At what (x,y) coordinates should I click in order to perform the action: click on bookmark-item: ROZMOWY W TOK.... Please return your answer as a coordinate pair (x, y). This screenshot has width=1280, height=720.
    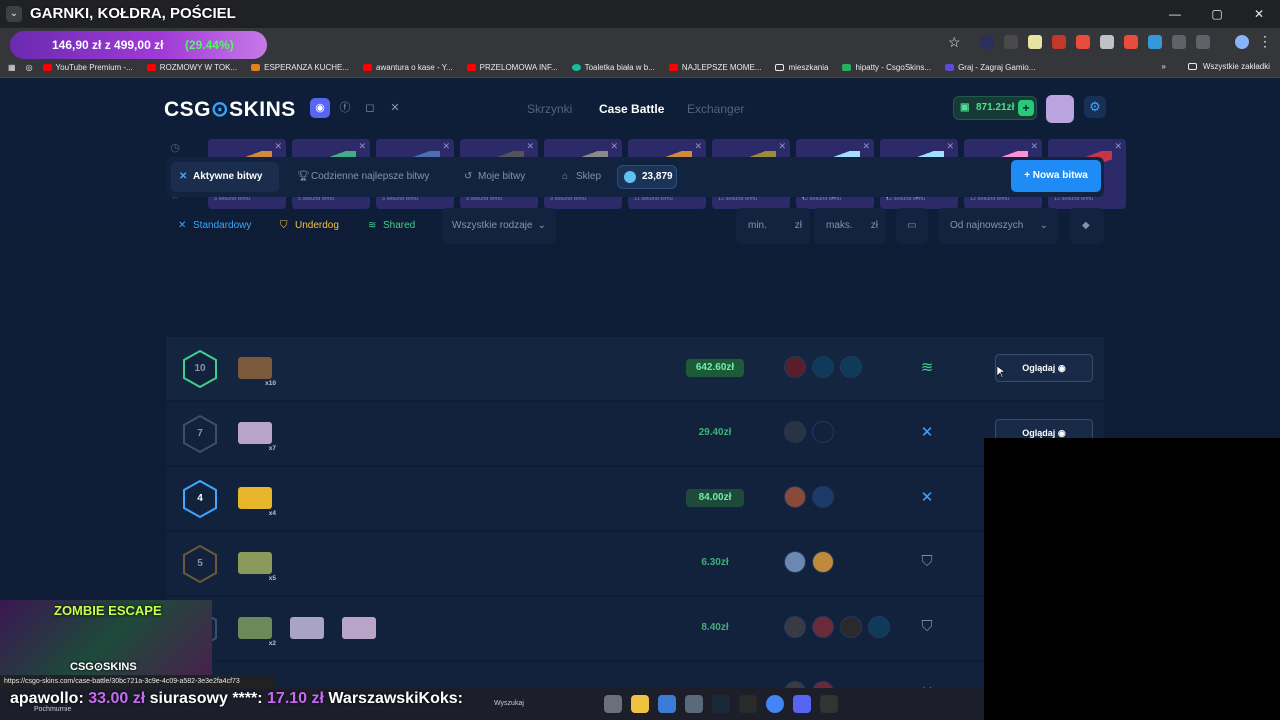
    Looking at the image, I should click on (191, 67).